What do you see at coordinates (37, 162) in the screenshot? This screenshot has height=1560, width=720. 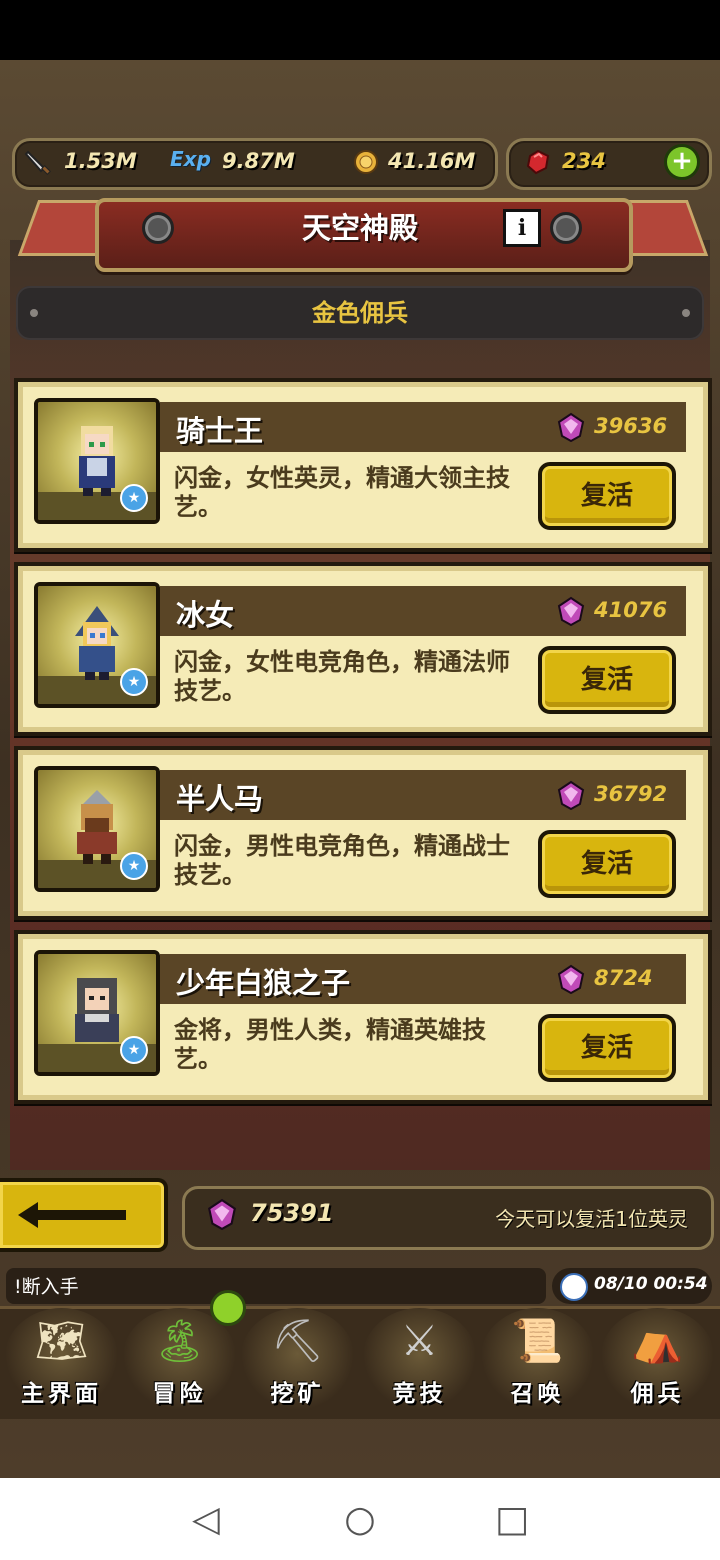 I see `sword-icon` at bounding box center [37, 162].